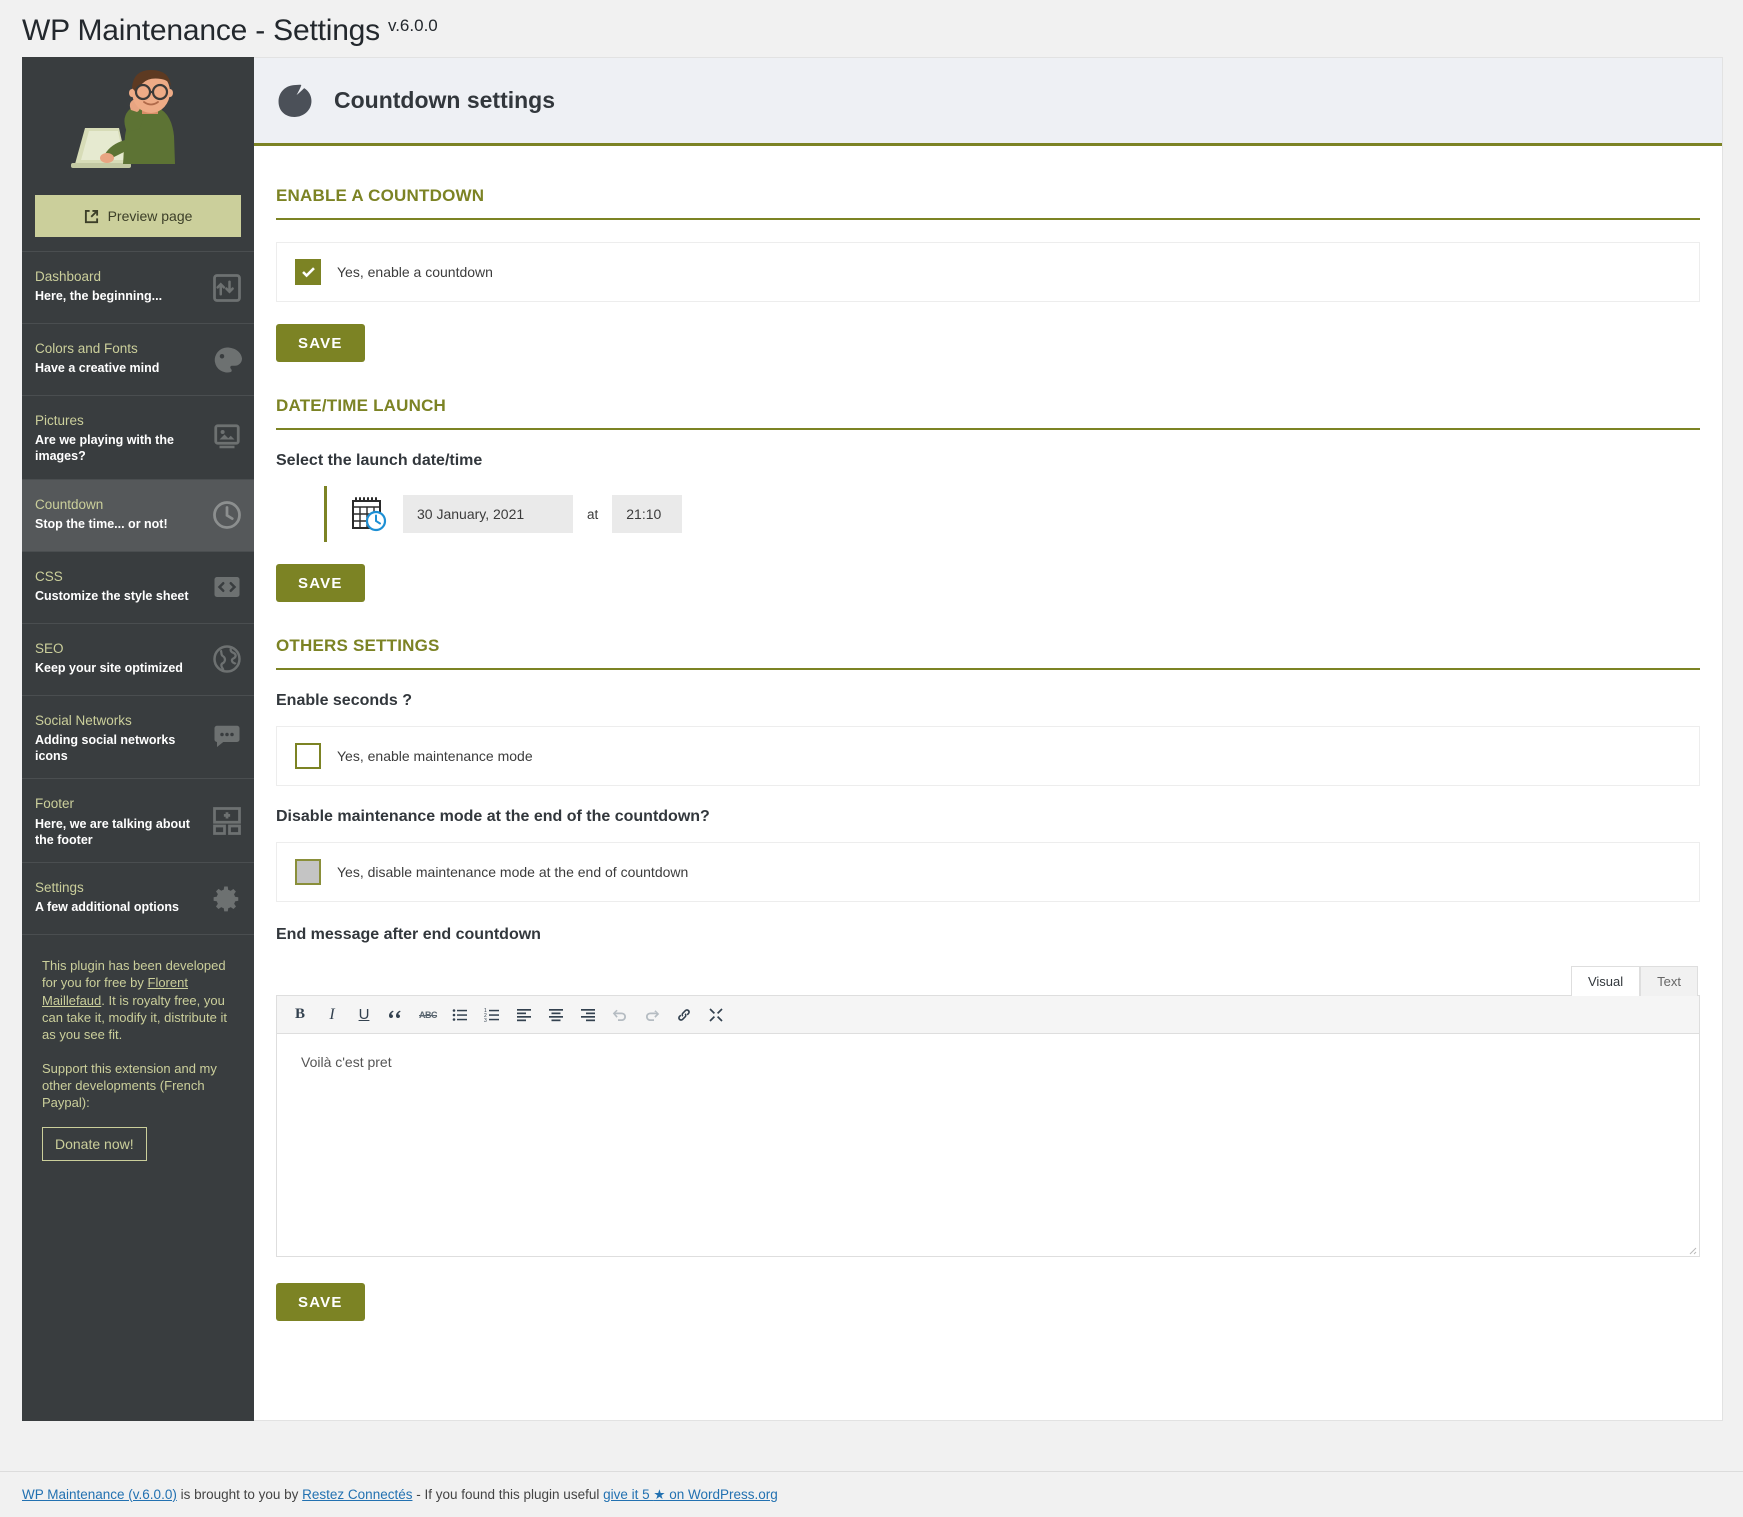  Describe the element at coordinates (346, 1062) in the screenshot. I see `editor-content-text: Voilà c'est pret` at that location.